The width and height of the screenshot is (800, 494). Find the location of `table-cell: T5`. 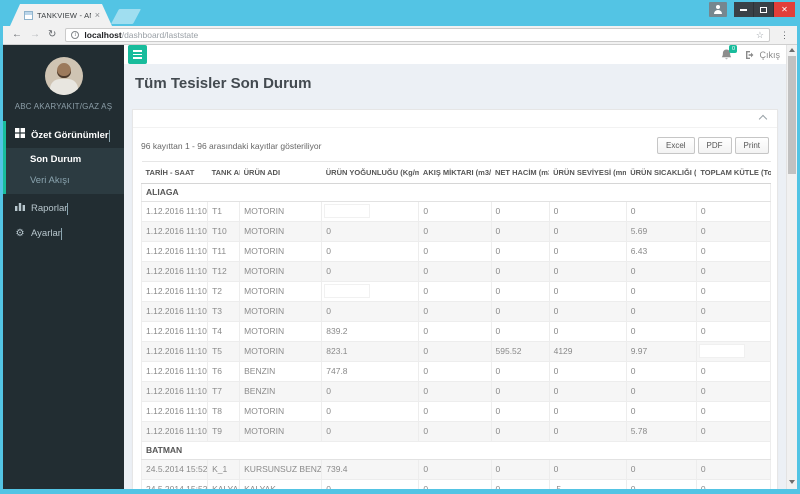

table-cell: T5 is located at coordinates (224, 351).